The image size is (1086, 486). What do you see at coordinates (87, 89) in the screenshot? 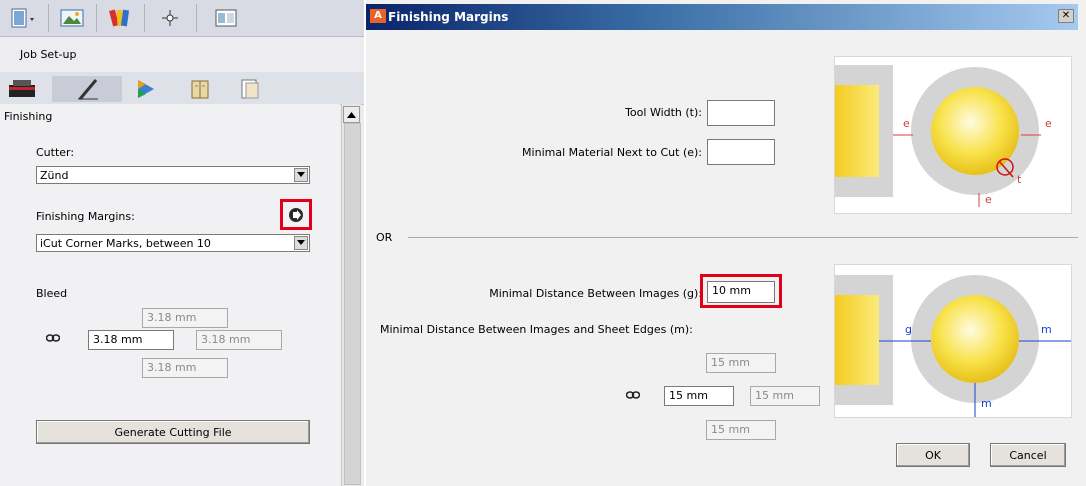
I see `finishing-tab-icon` at bounding box center [87, 89].